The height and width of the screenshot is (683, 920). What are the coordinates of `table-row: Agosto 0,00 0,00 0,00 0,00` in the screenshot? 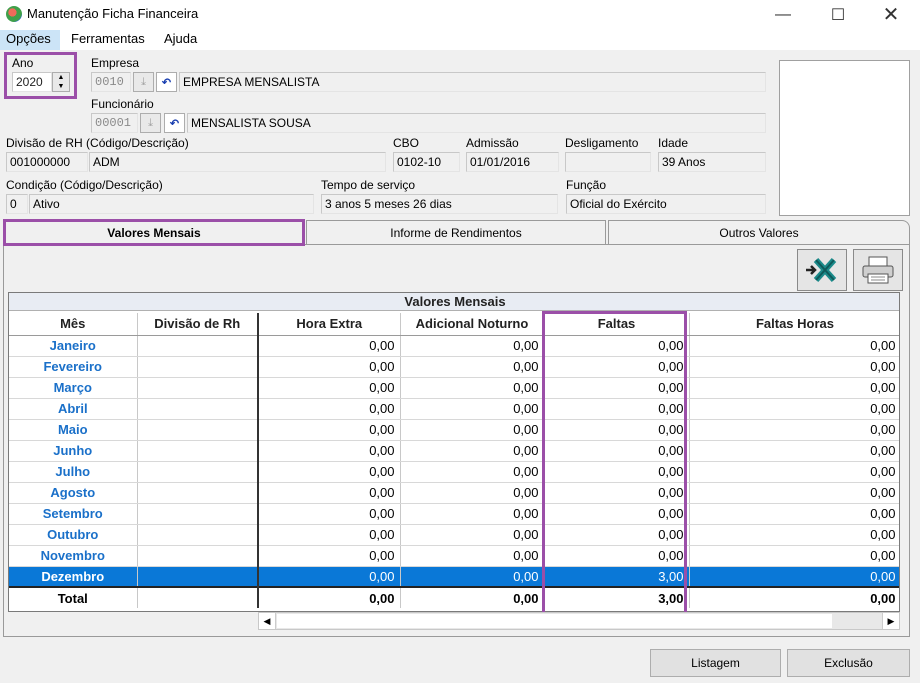 It's located at (454, 493).